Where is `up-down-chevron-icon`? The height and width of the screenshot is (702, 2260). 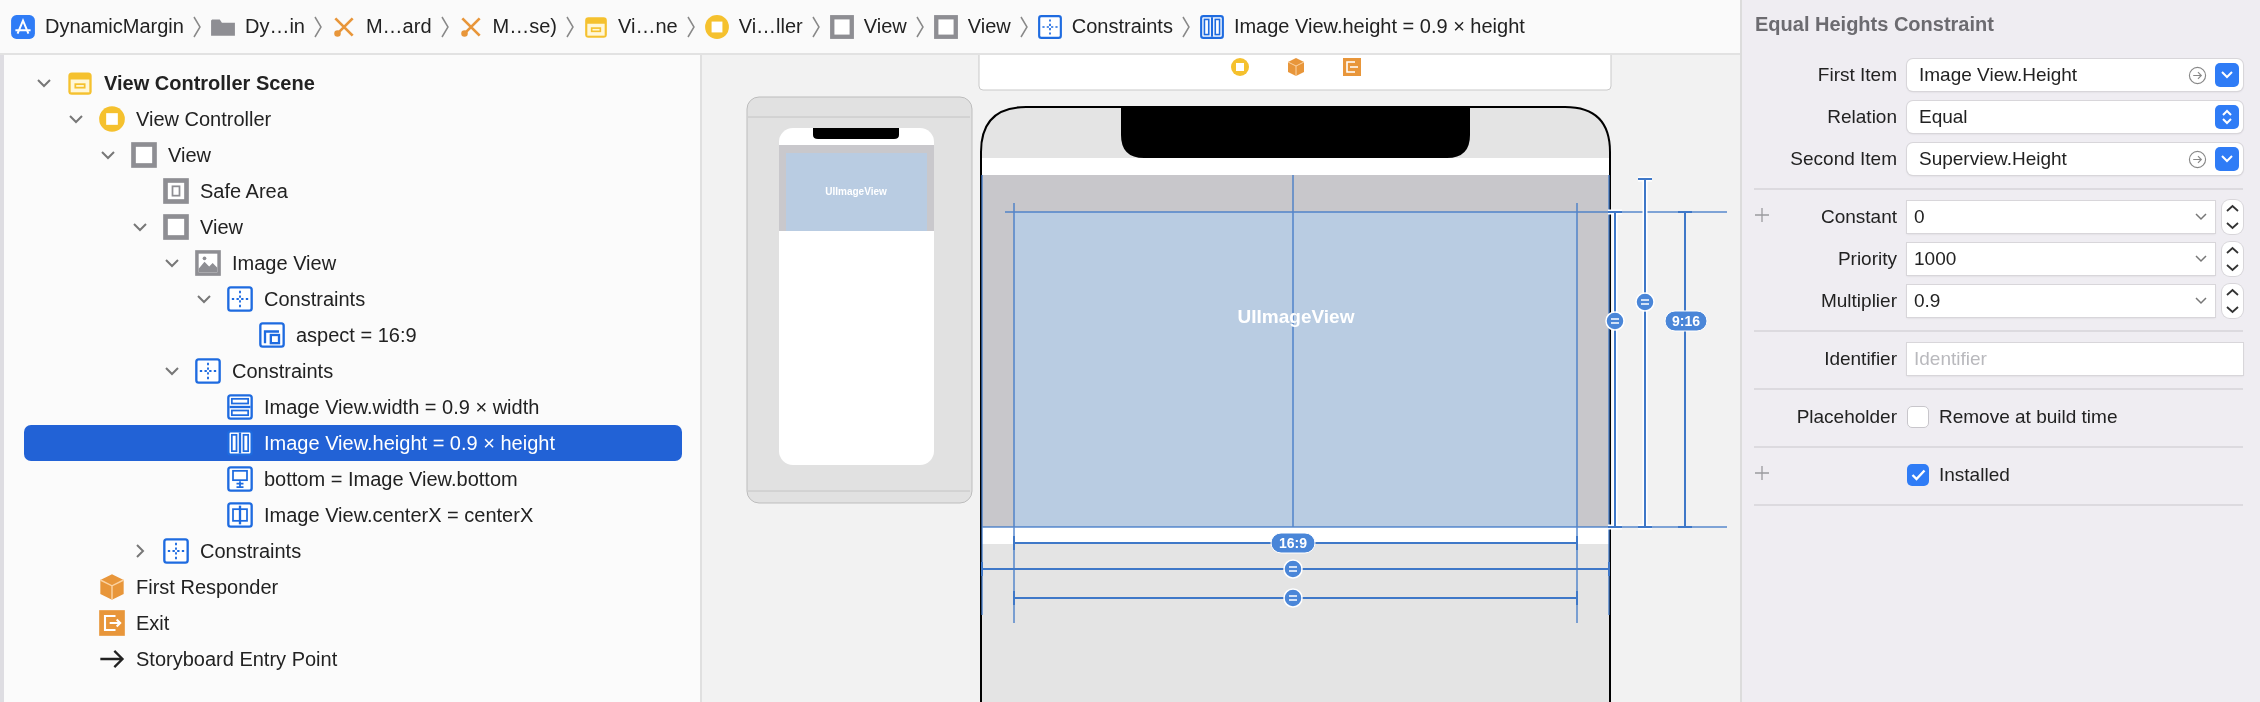
up-down-chevron-icon is located at coordinates (2227, 117).